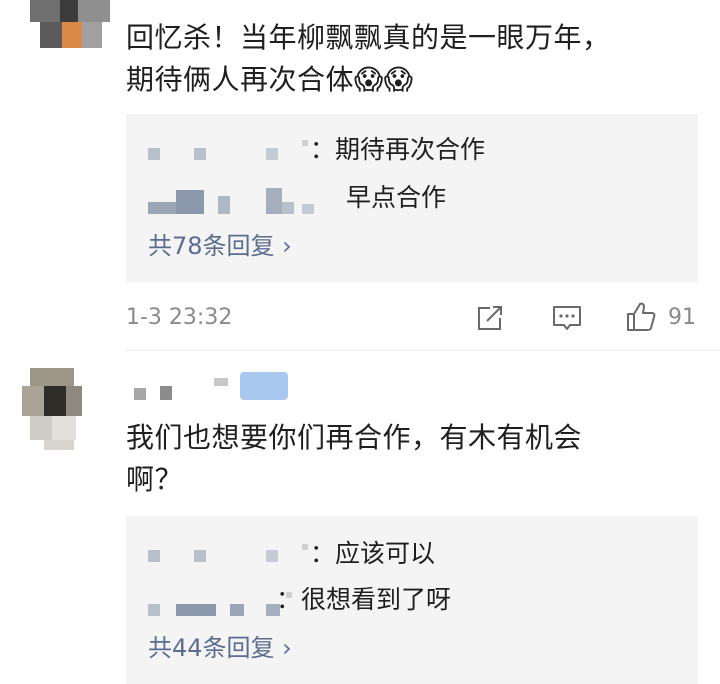 The width and height of the screenshot is (720, 684). I want to click on comment-text-line: 回忆杀！当年柳飘飘真的是一眼万年，, so click(368, 37).